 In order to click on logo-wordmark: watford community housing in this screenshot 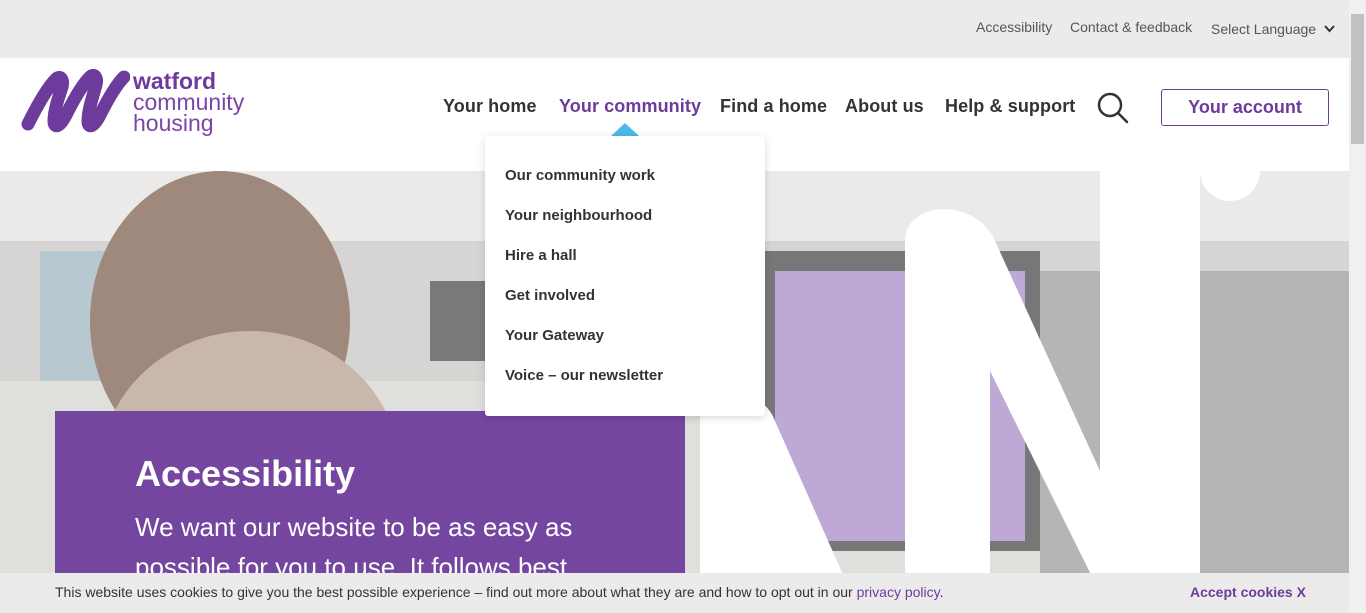, I will do `click(188, 103)`.